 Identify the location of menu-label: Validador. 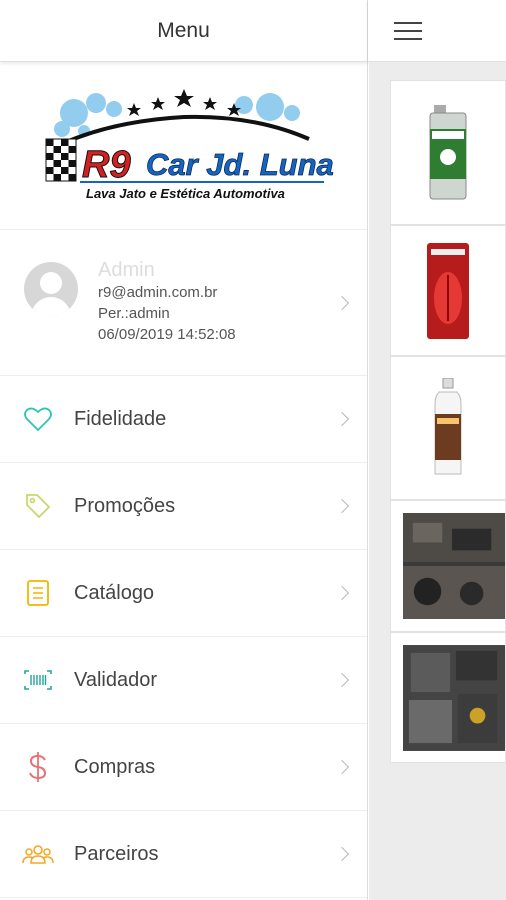
(116, 679).